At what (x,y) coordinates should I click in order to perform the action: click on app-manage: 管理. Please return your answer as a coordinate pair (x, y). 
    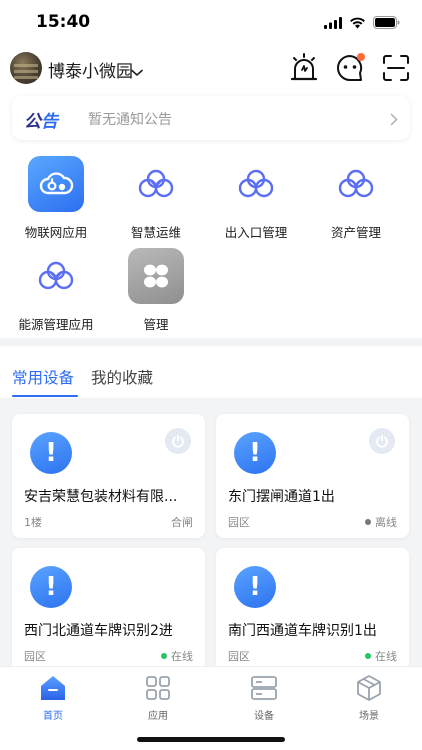
    Looking at the image, I should click on (156, 287).